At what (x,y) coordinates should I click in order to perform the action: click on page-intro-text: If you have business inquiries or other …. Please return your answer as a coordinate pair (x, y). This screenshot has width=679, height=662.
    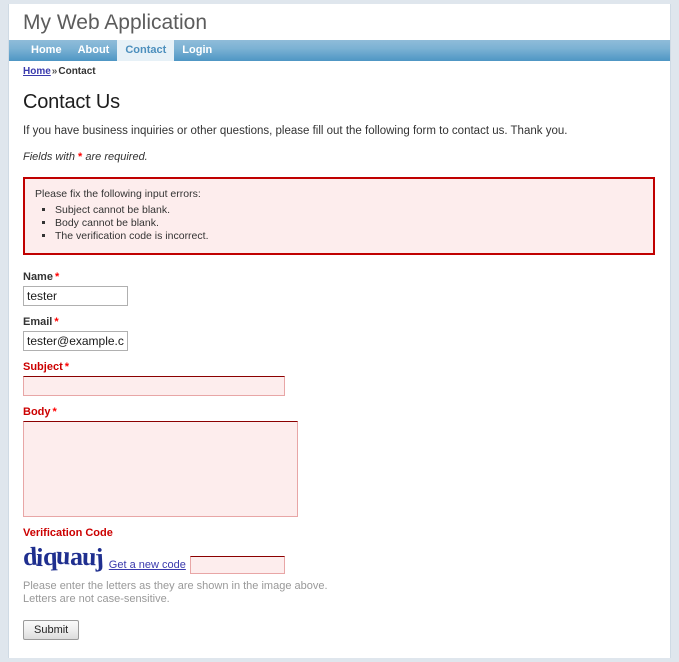
    Looking at the image, I should click on (295, 131).